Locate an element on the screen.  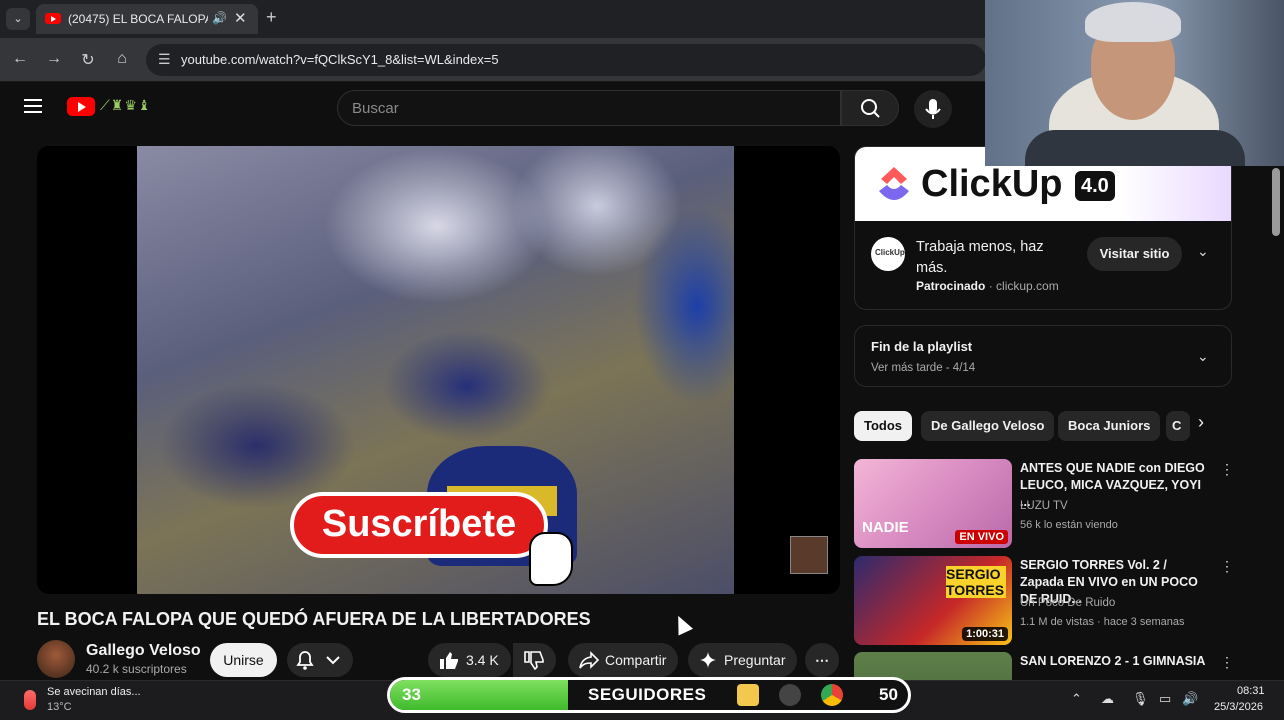
chip-boca-juniors: Boca Juniors is located at coordinates (1109, 426).